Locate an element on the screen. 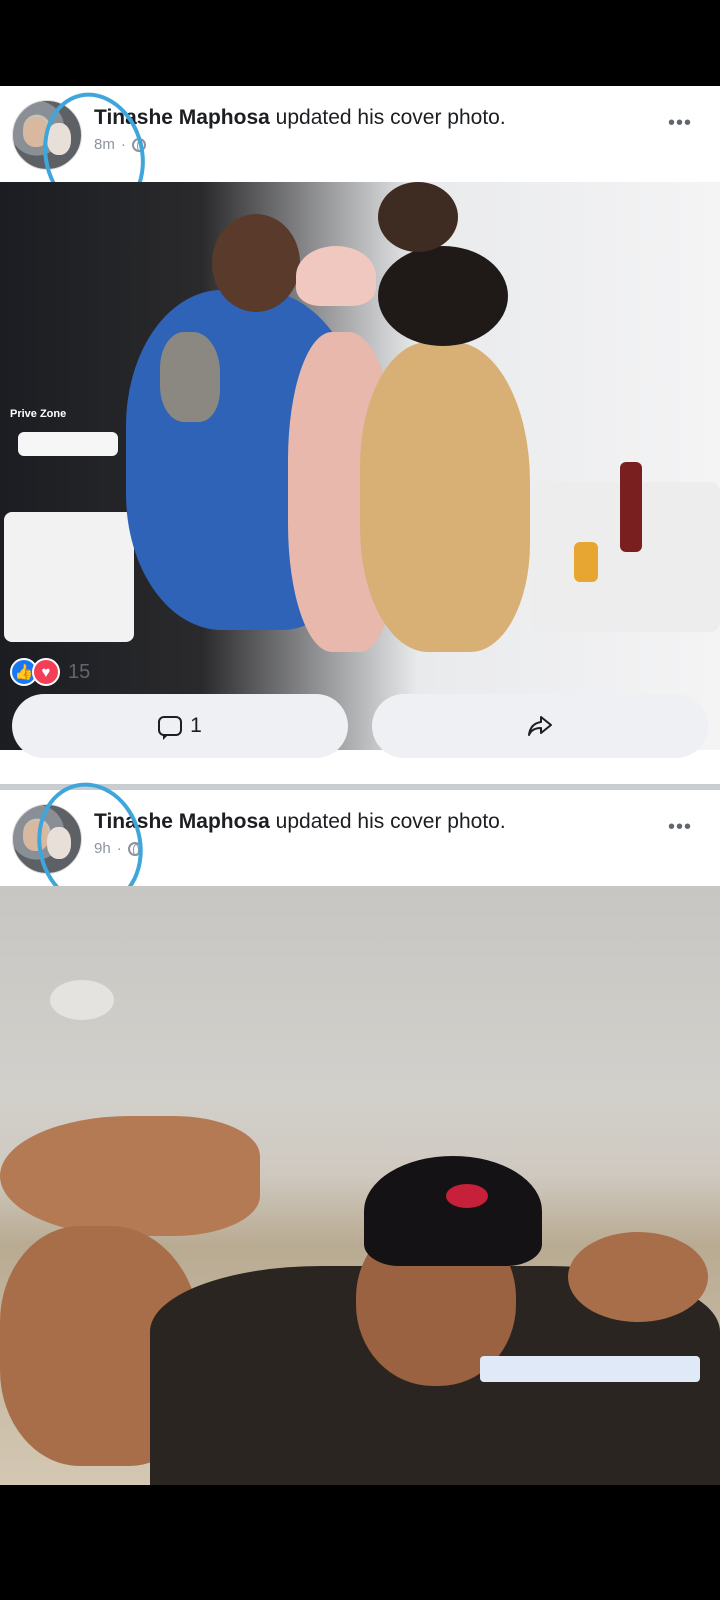 Image resolution: width=720 pixels, height=1600 pixels. share-icon is located at coordinates (540, 726).